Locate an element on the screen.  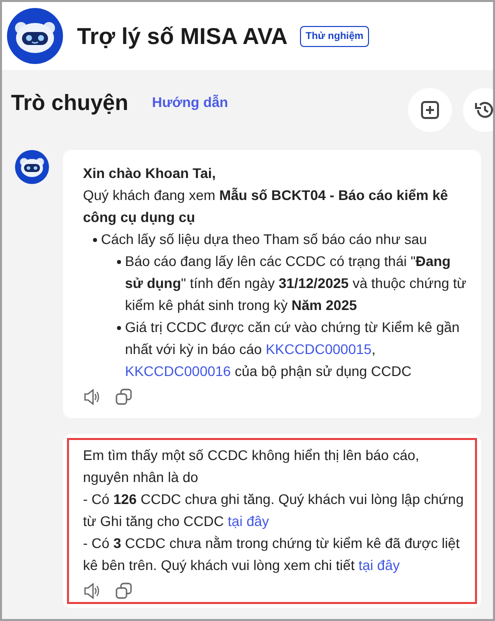
list-item-text: Báo cáo đang lấy lên các CCDC có trạng thái "Đang sử dụng" tính đến ngày 31/12/2025 và thuộc chứng từ kiểm kê phát sinh trong kỳ Năm 2025 is located at coordinates (296, 283).